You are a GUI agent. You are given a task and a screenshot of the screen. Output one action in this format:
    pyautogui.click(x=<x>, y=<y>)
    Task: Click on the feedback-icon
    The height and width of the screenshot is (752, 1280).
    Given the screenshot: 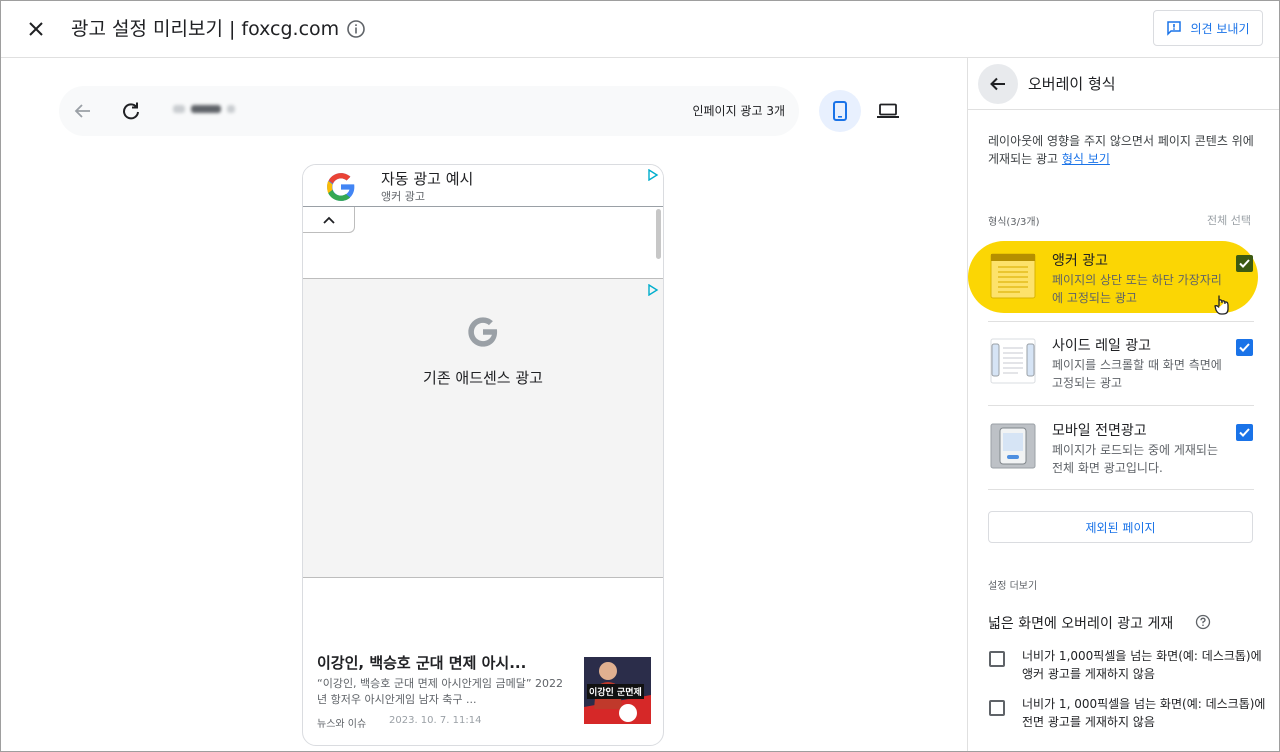 What is the action you would take?
    pyautogui.click(x=1174, y=28)
    